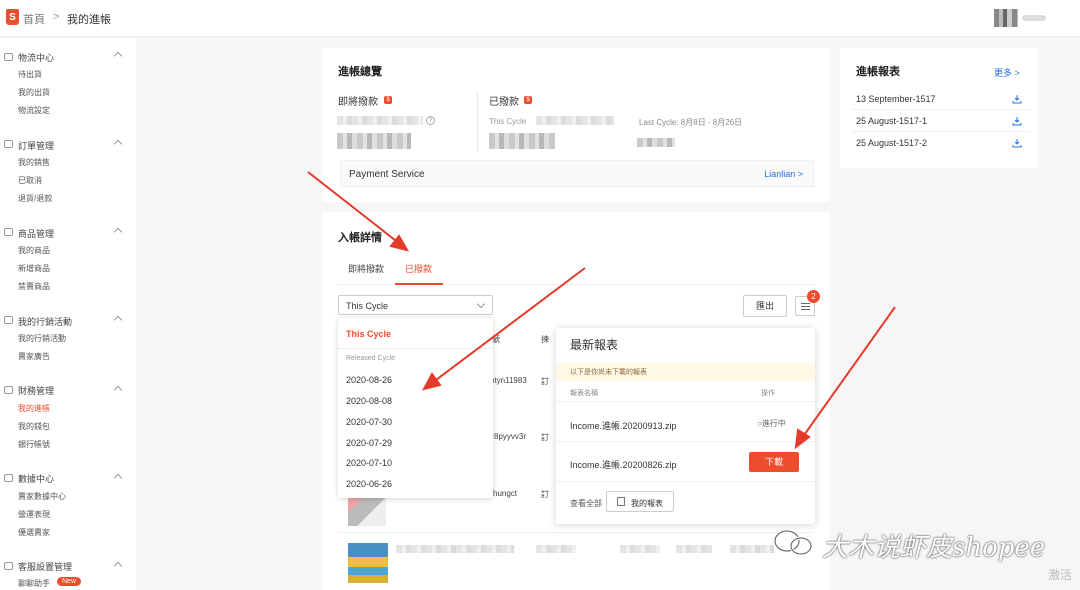 The image size is (1080, 590). What do you see at coordinates (369, 463) in the screenshot?
I see `dropdown-option: 2020-07-10` at bounding box center [369, 463].